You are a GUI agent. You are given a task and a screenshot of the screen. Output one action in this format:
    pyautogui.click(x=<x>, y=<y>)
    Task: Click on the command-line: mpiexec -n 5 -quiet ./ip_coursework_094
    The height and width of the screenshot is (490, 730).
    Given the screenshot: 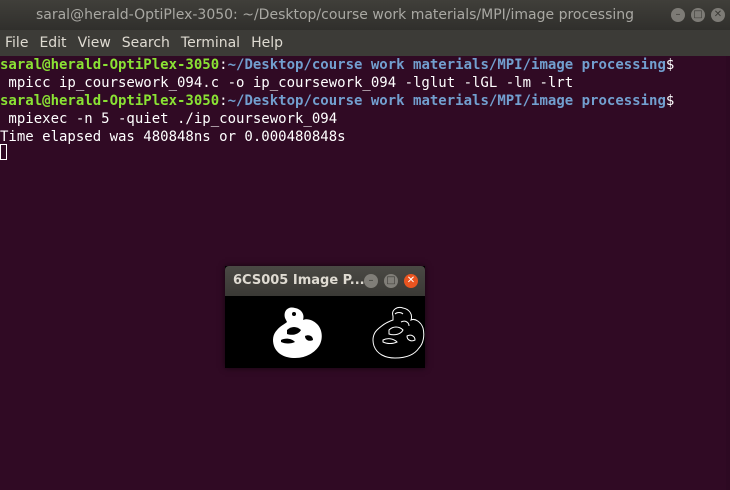 What is the action you would take?
    pyautogui.click(x=169, y=119)
    